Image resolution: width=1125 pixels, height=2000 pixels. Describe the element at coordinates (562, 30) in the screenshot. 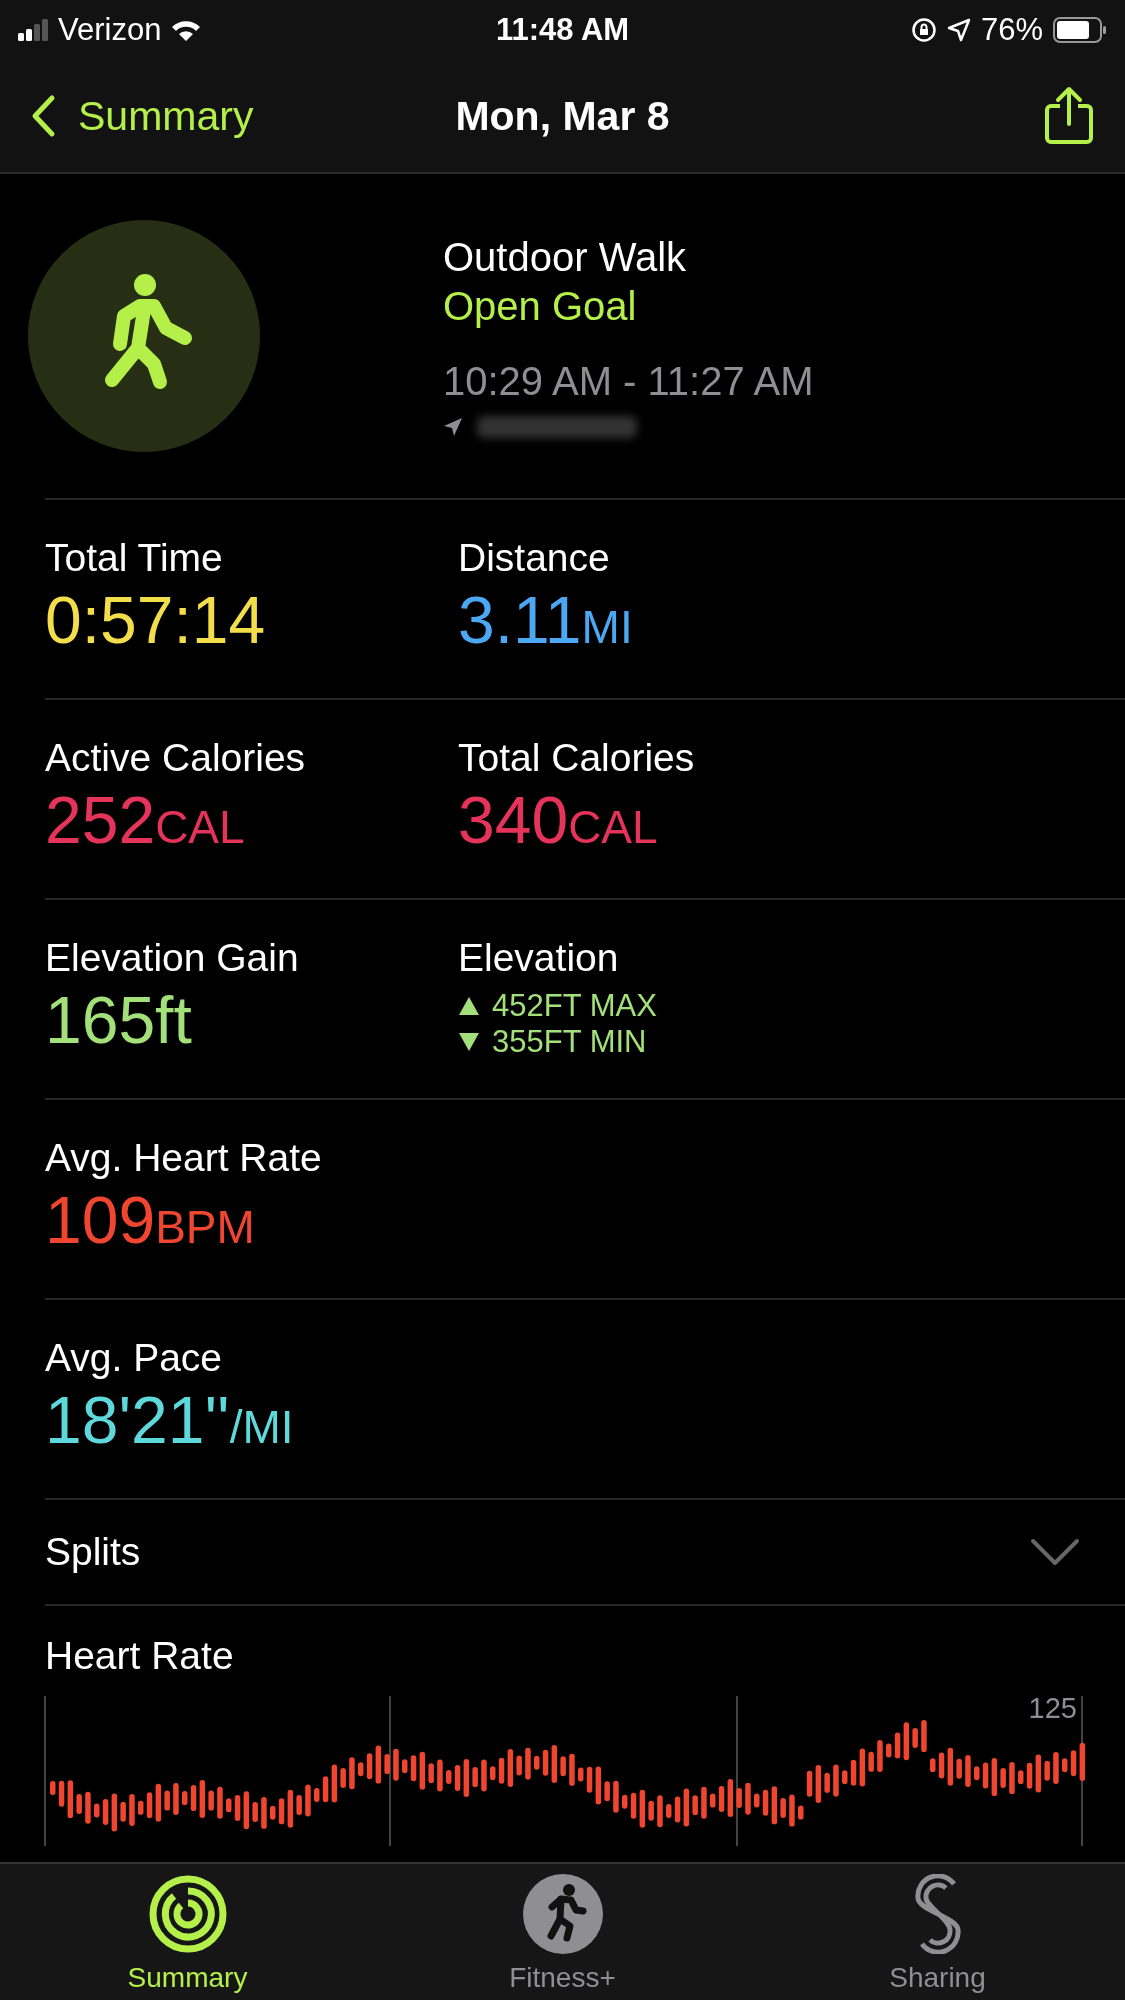

I see `status-time: 11:48 AM` at that location.